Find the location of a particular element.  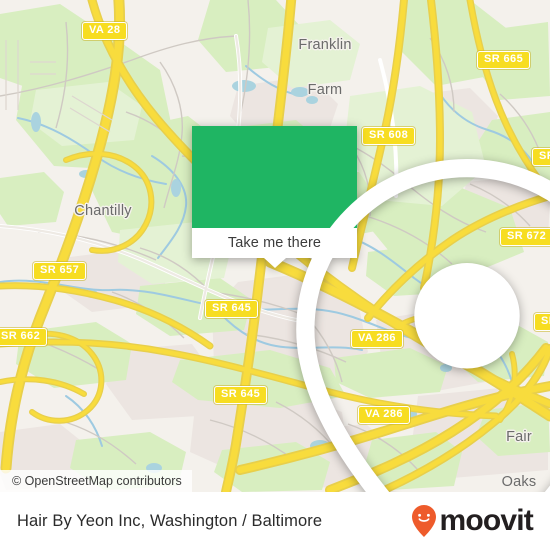

moovit-wordmark: moovit is located at coordinates (486, 520).